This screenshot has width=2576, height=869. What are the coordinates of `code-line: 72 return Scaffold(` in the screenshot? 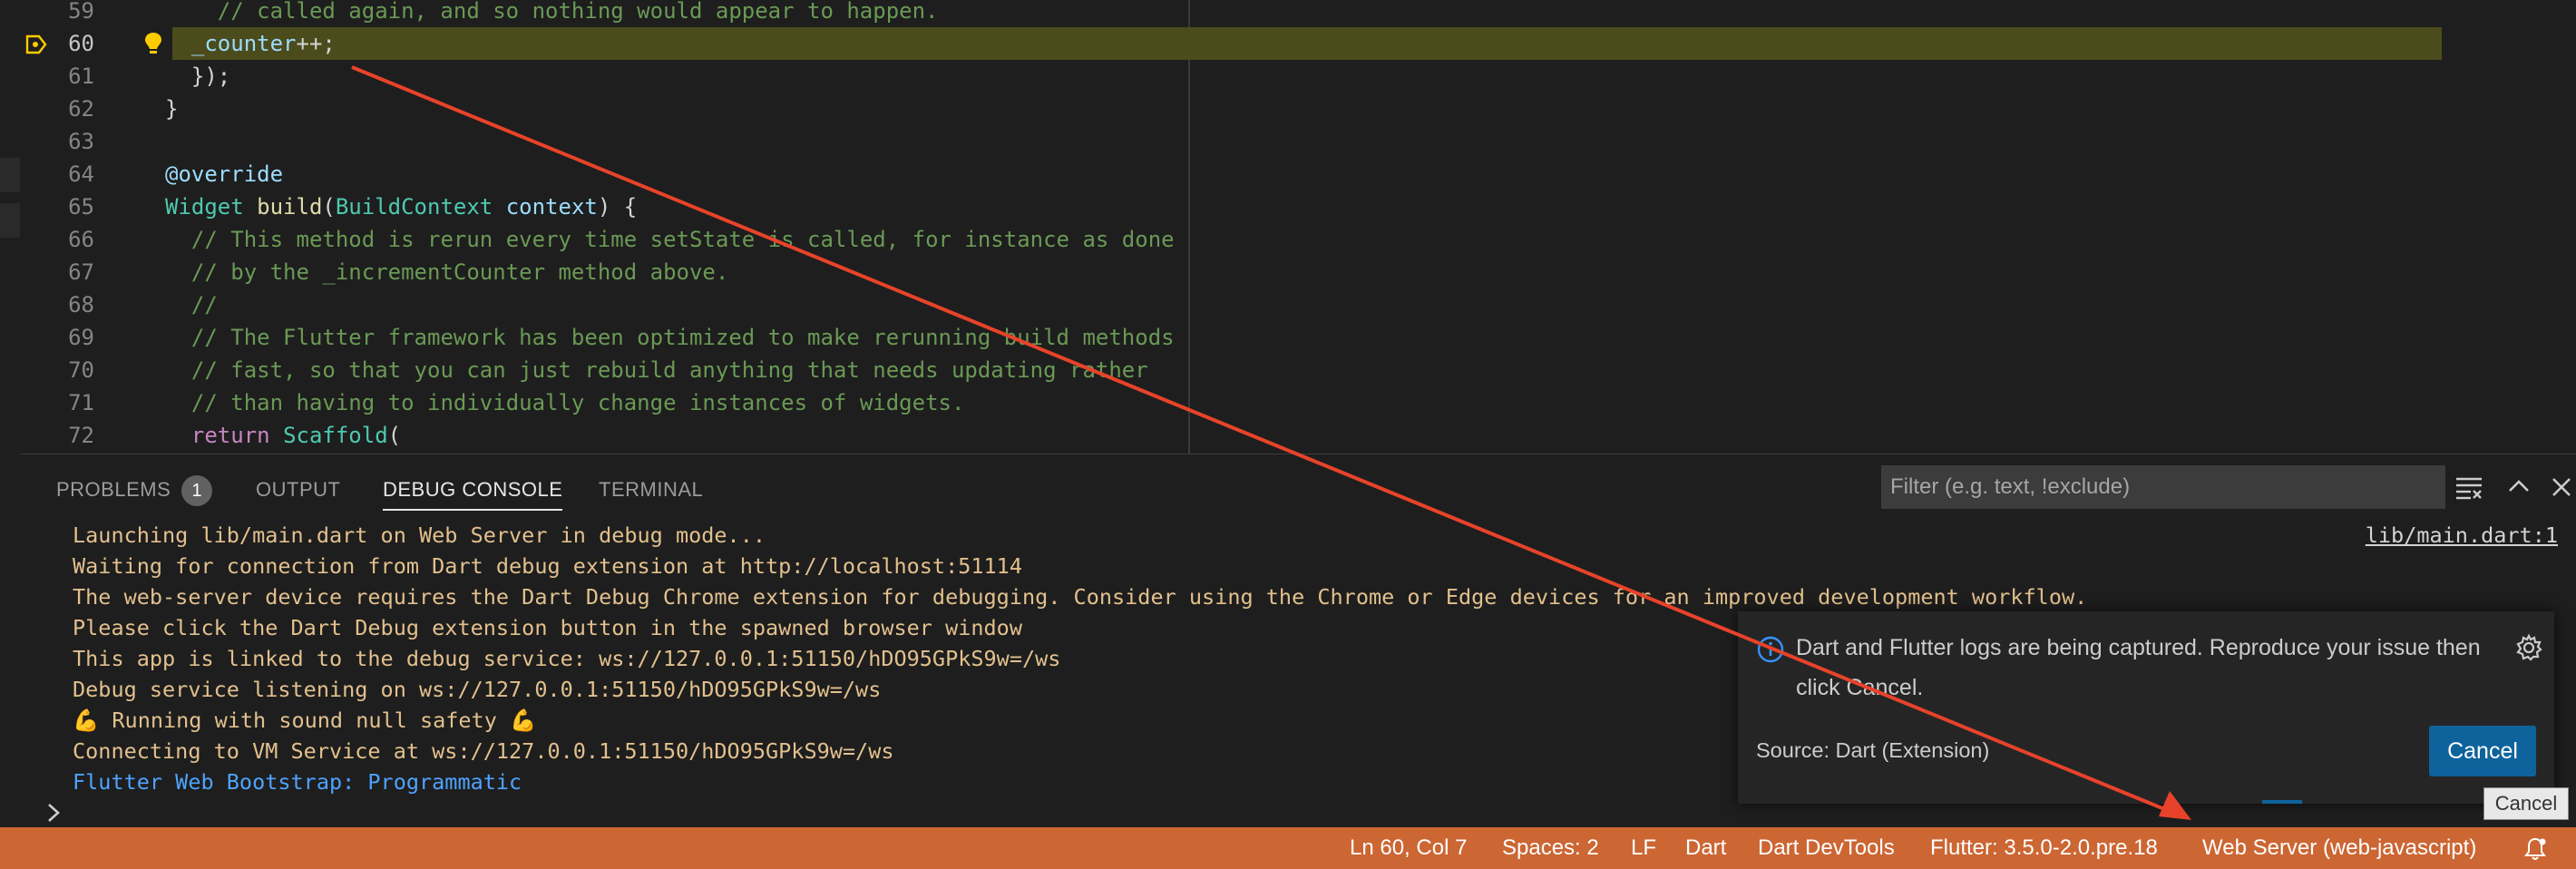 It's located at (1288, 435).